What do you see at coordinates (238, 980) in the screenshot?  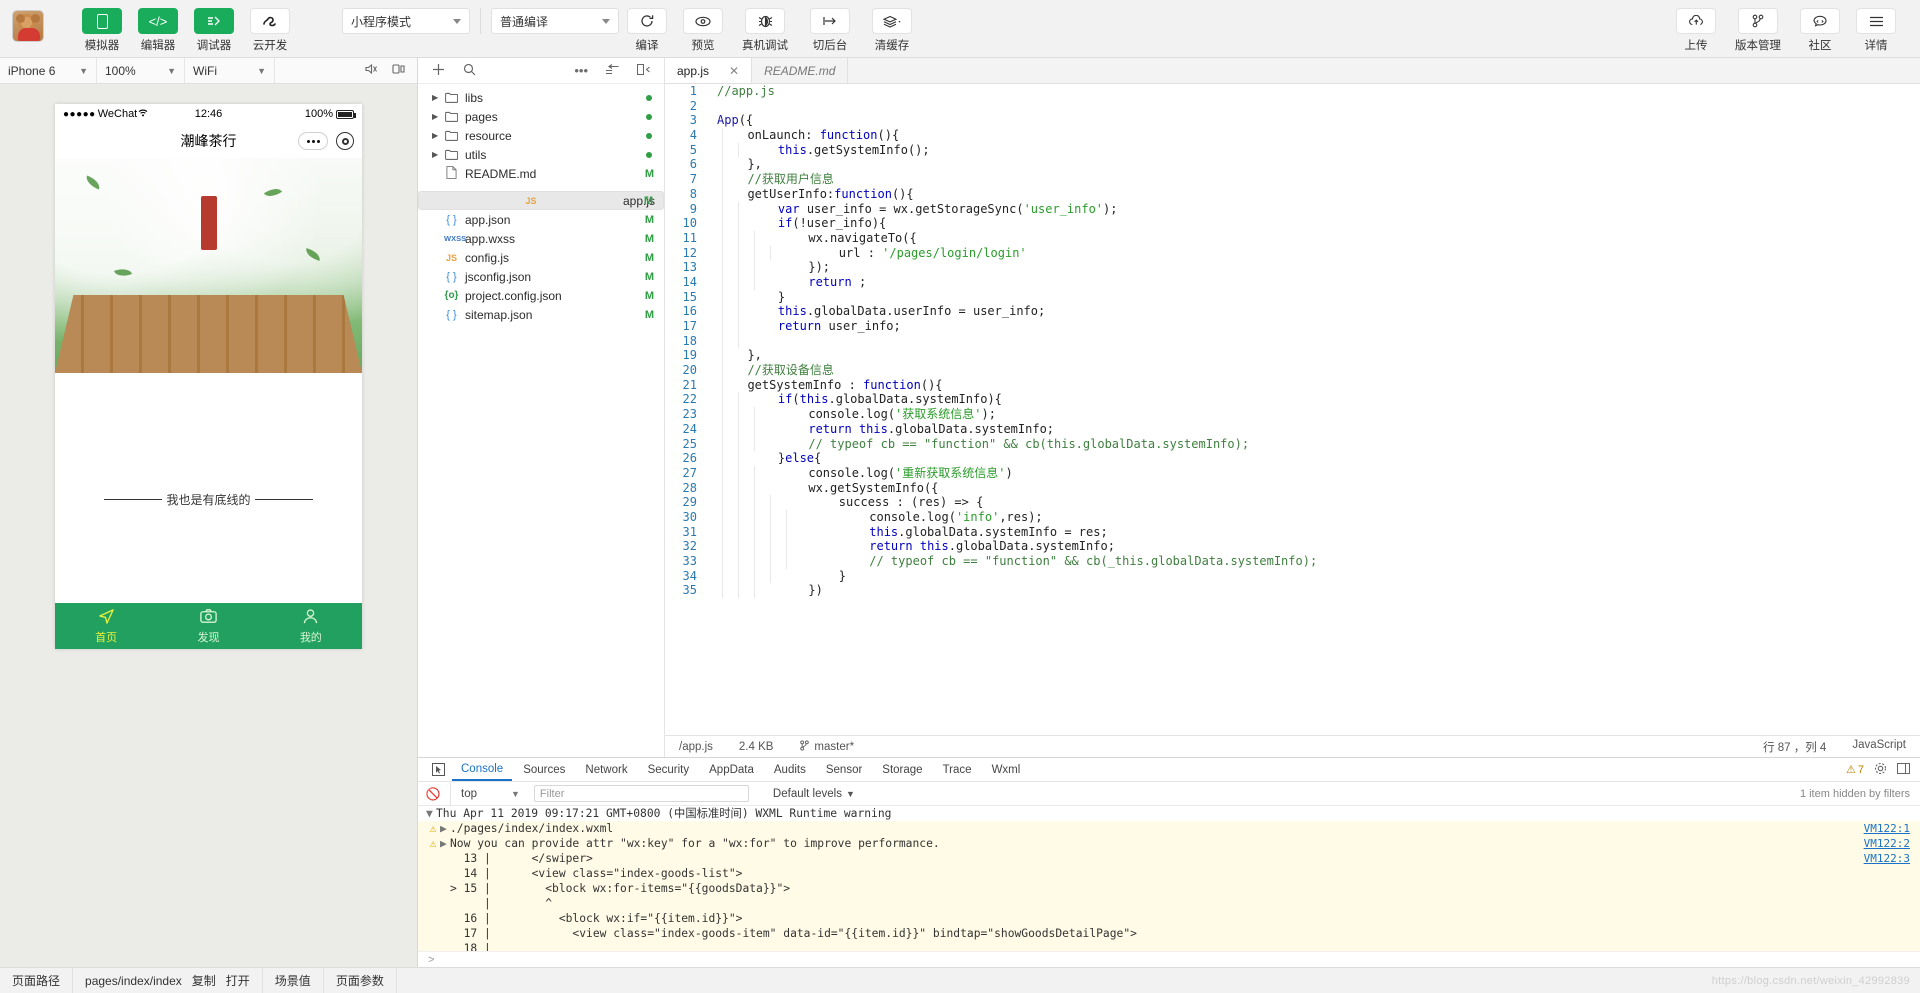 I see `open-button: 打开` at bounding box center [238, 980].